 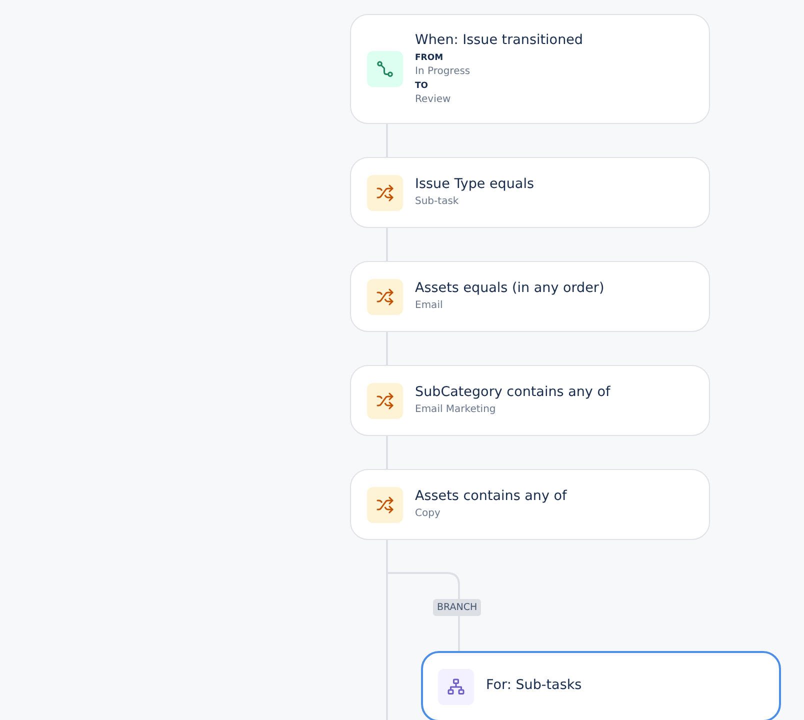 What do you see at coordinates (422, 86) in the screenshot?
I see `field-label: TO` at bounding box center [422, 86].